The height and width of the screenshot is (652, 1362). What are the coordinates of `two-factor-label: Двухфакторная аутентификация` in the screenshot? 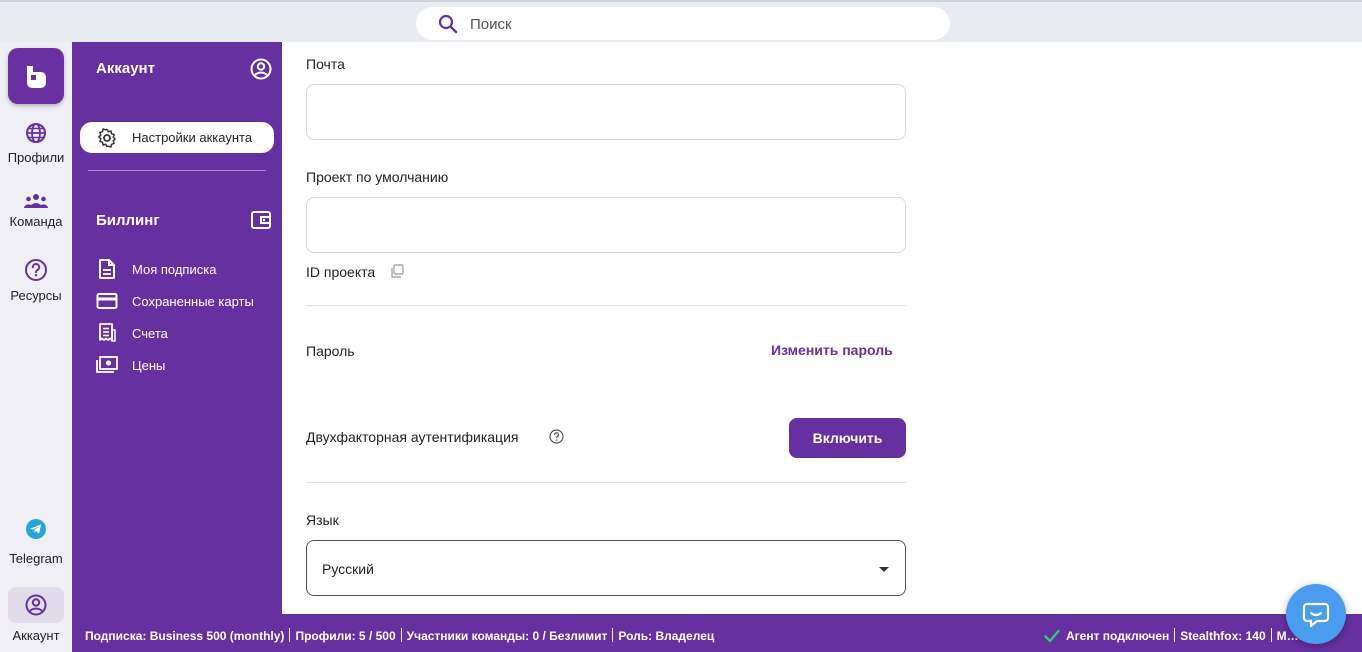 It's located at (412, 437).